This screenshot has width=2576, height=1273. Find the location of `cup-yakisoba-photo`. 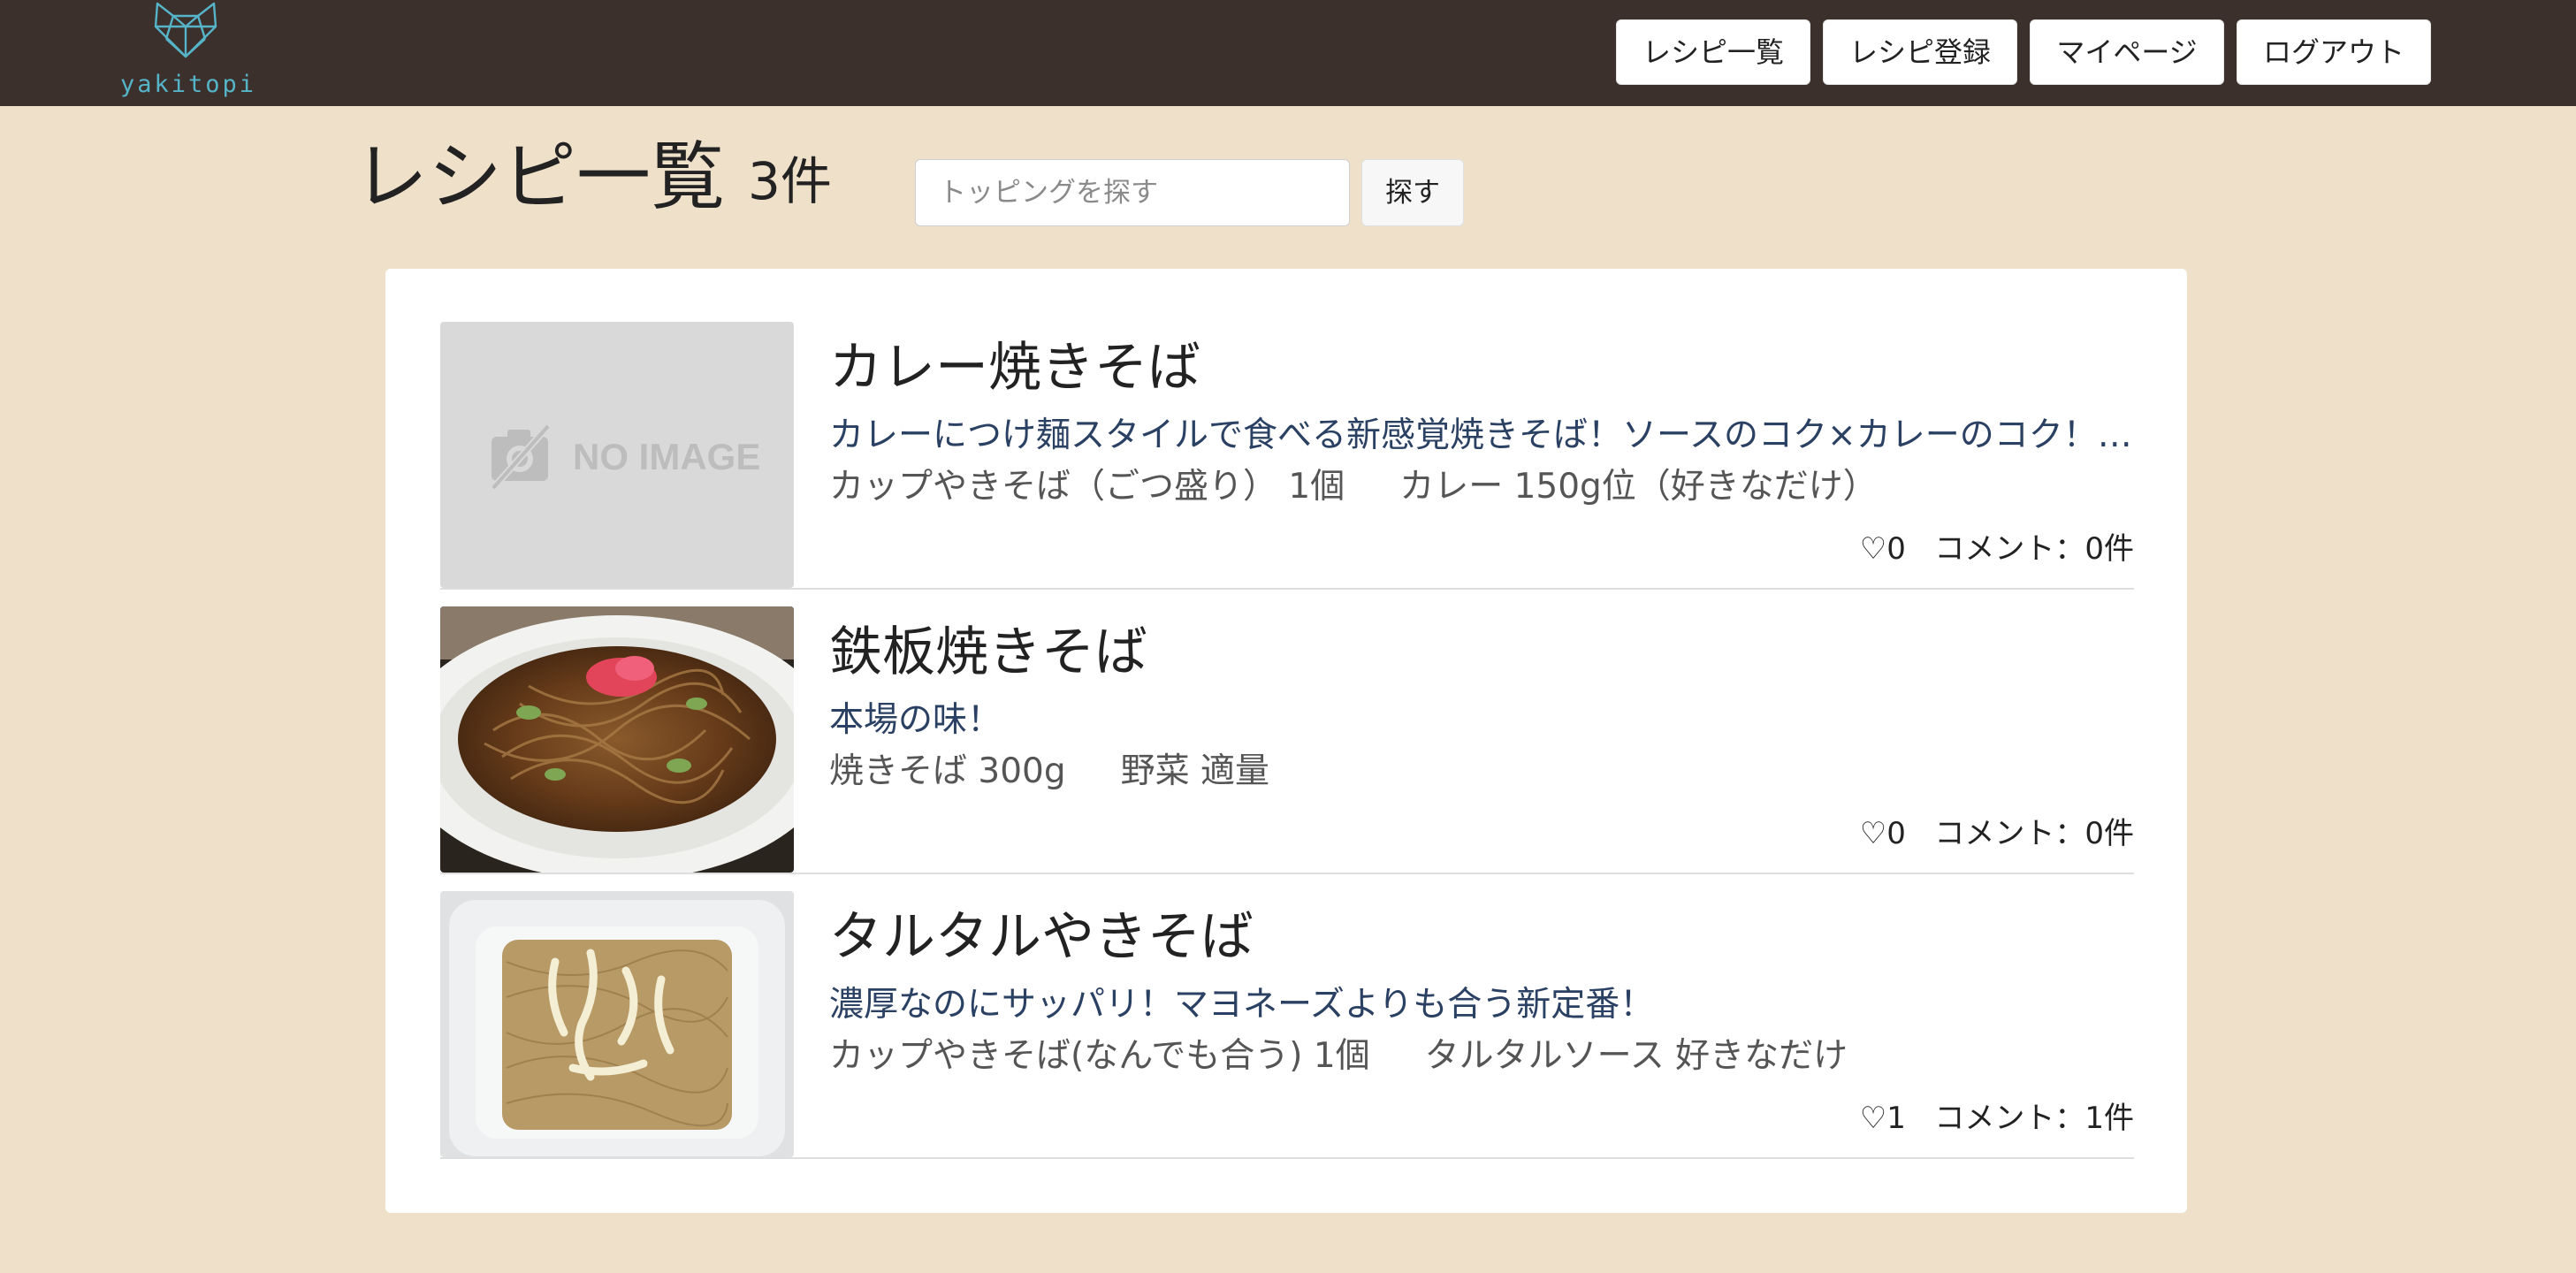

cup-yakisoba-photo is located at coordinates (617, 1024).